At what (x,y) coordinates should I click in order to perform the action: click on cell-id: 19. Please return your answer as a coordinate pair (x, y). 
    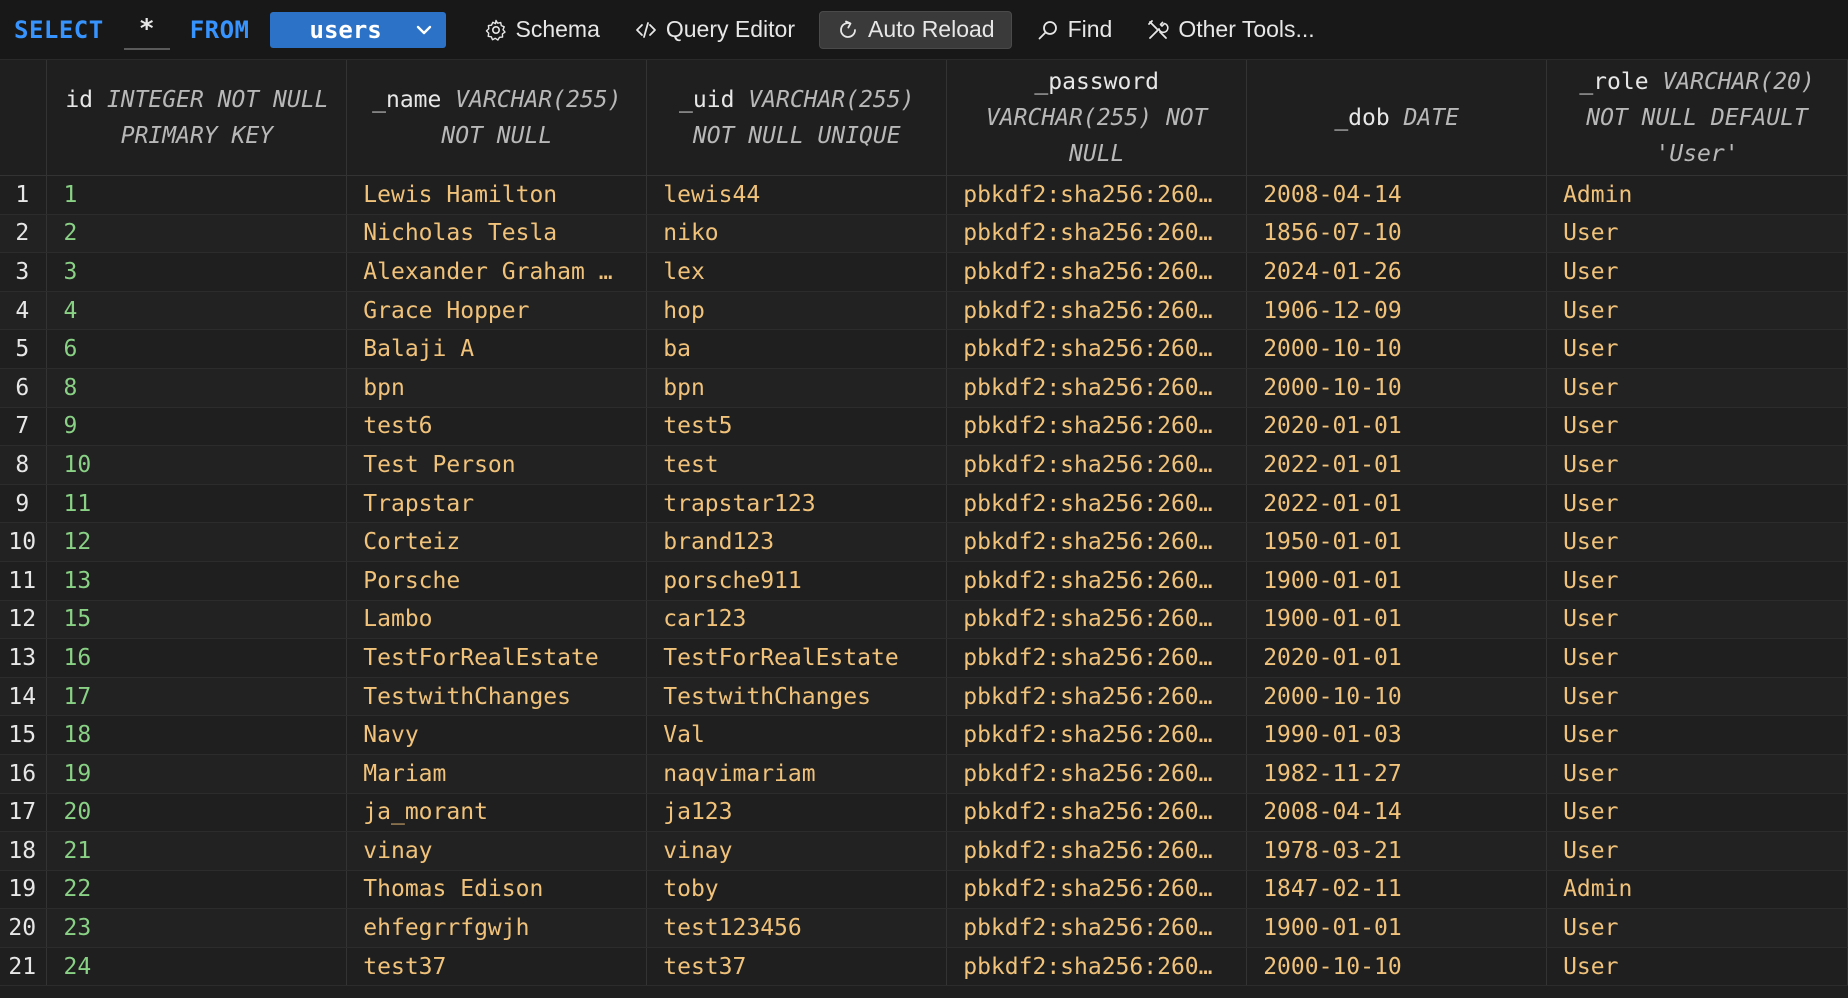
    Looking at the image, I should click on (197, 774).